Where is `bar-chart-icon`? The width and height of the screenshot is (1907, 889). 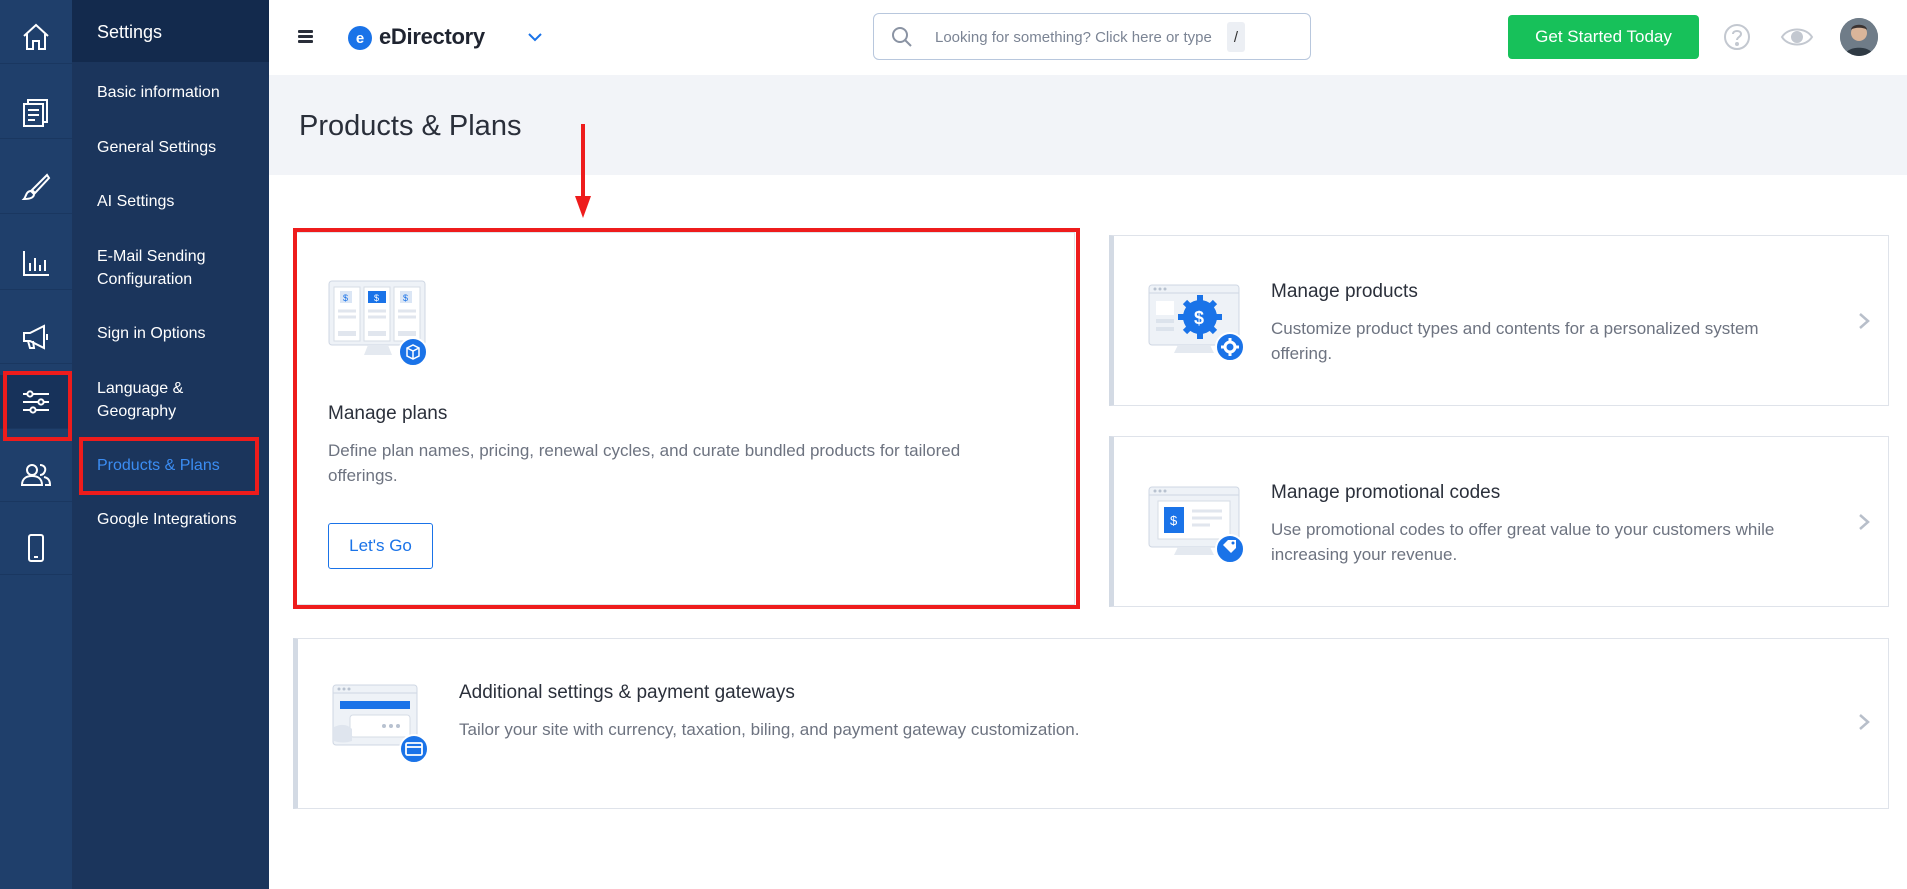 bar-chart-icon is located at coordinates (36, 263).